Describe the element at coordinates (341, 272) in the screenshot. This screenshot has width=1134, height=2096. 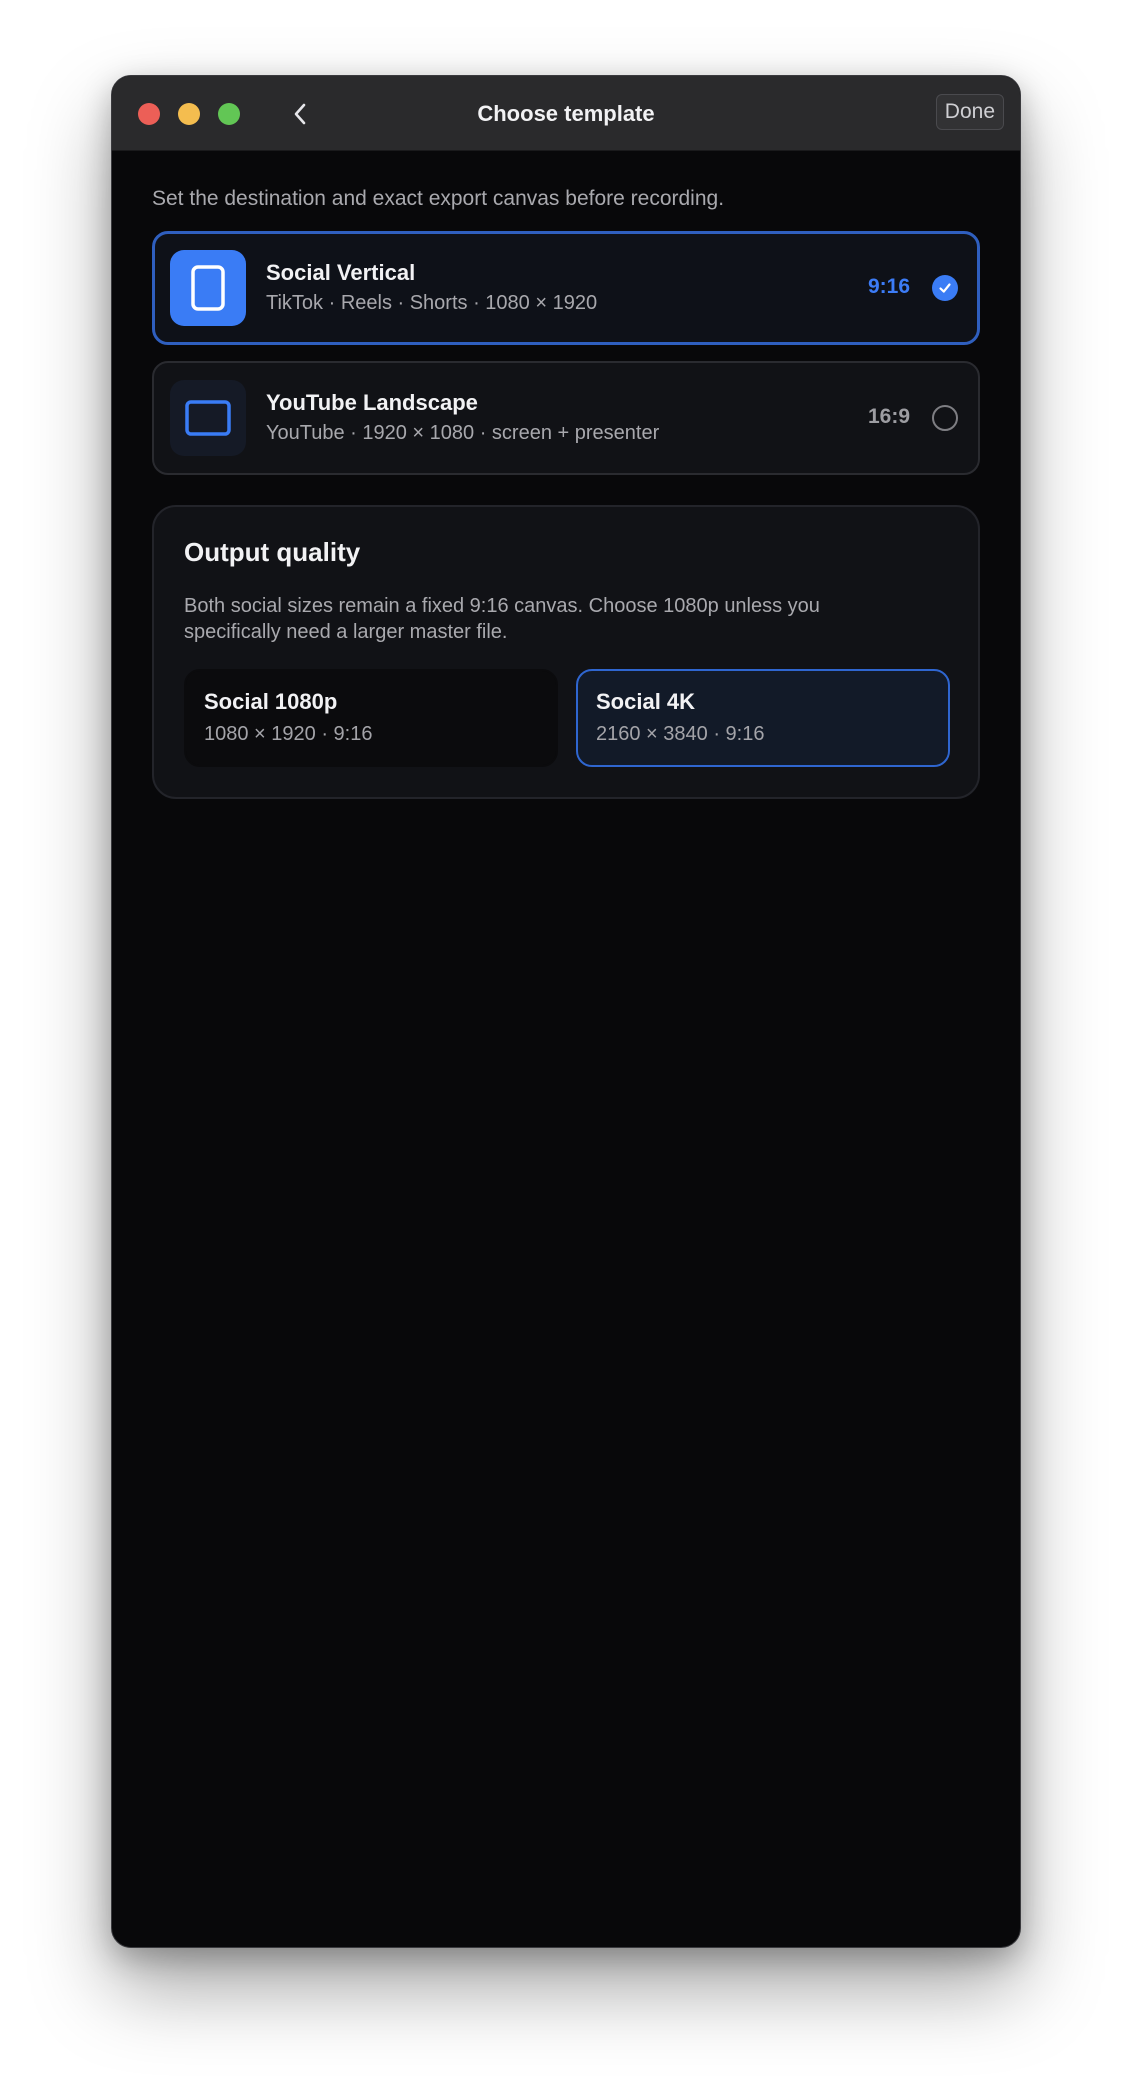
I see `template-title: Social Vertical` at that location.